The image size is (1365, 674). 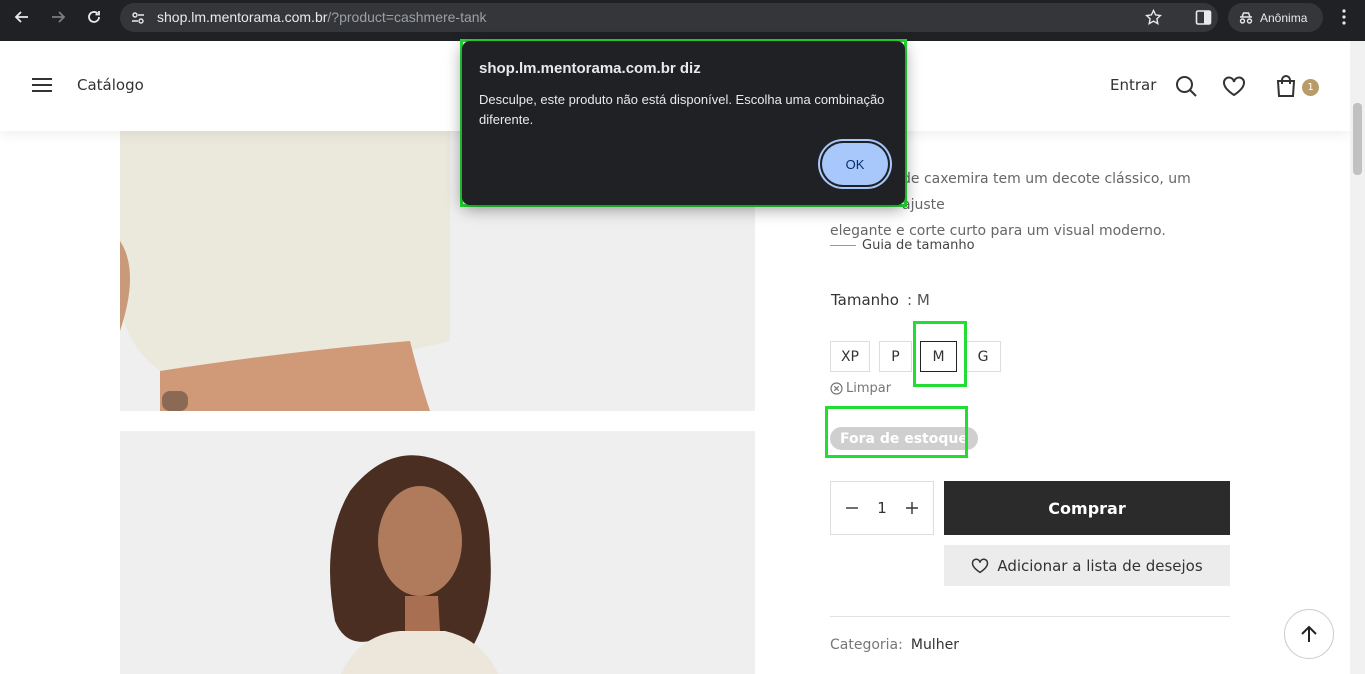 What do you see at coordinates (836, 388) in the screenshot?
I see `clear-x-icon` at bounding box center [836, 388].